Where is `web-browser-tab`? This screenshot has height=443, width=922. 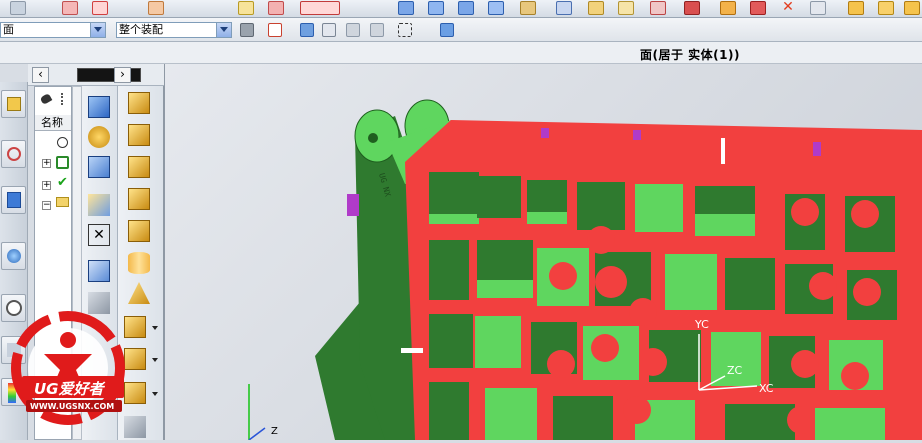
web-browser-tab is located at coordinates (13, 256).